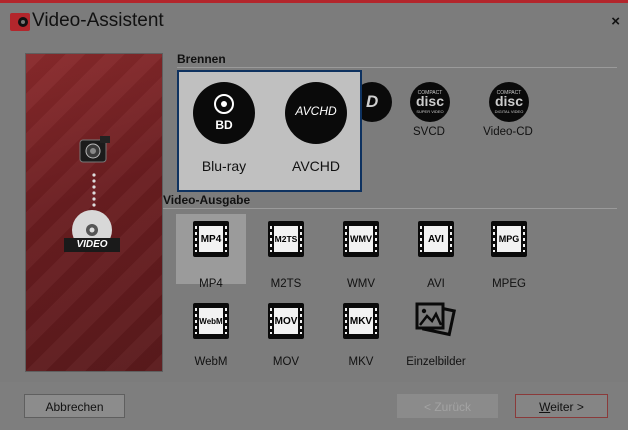 The height and width of the screenshot is (430, 628). Describe the element at coordinates (20, 22) in the screenshot. I see `app-logo-icon` at that location.